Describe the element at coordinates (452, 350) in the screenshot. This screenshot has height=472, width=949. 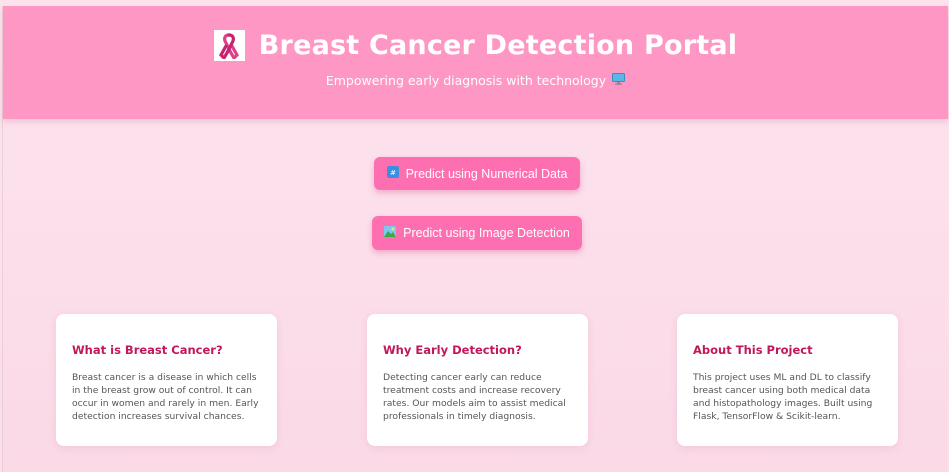
I see `card-title: Why Early Detection?` at that location.